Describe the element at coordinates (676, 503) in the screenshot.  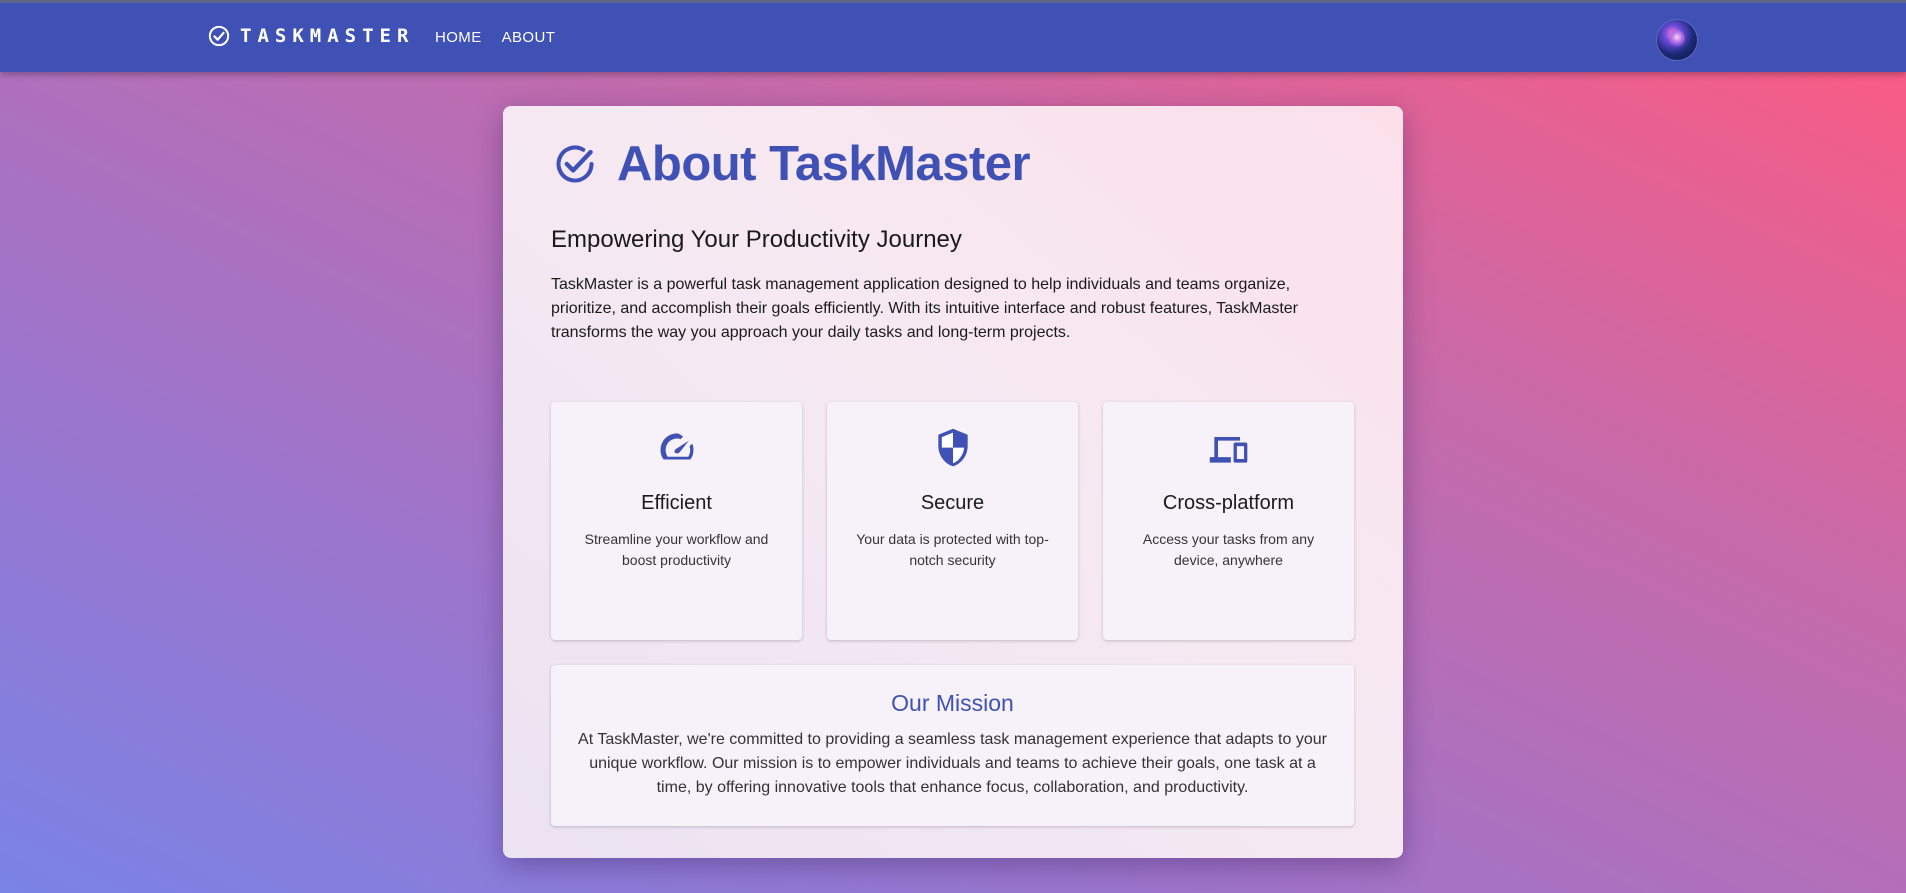
I see `feature-title: Efficient` at that location.